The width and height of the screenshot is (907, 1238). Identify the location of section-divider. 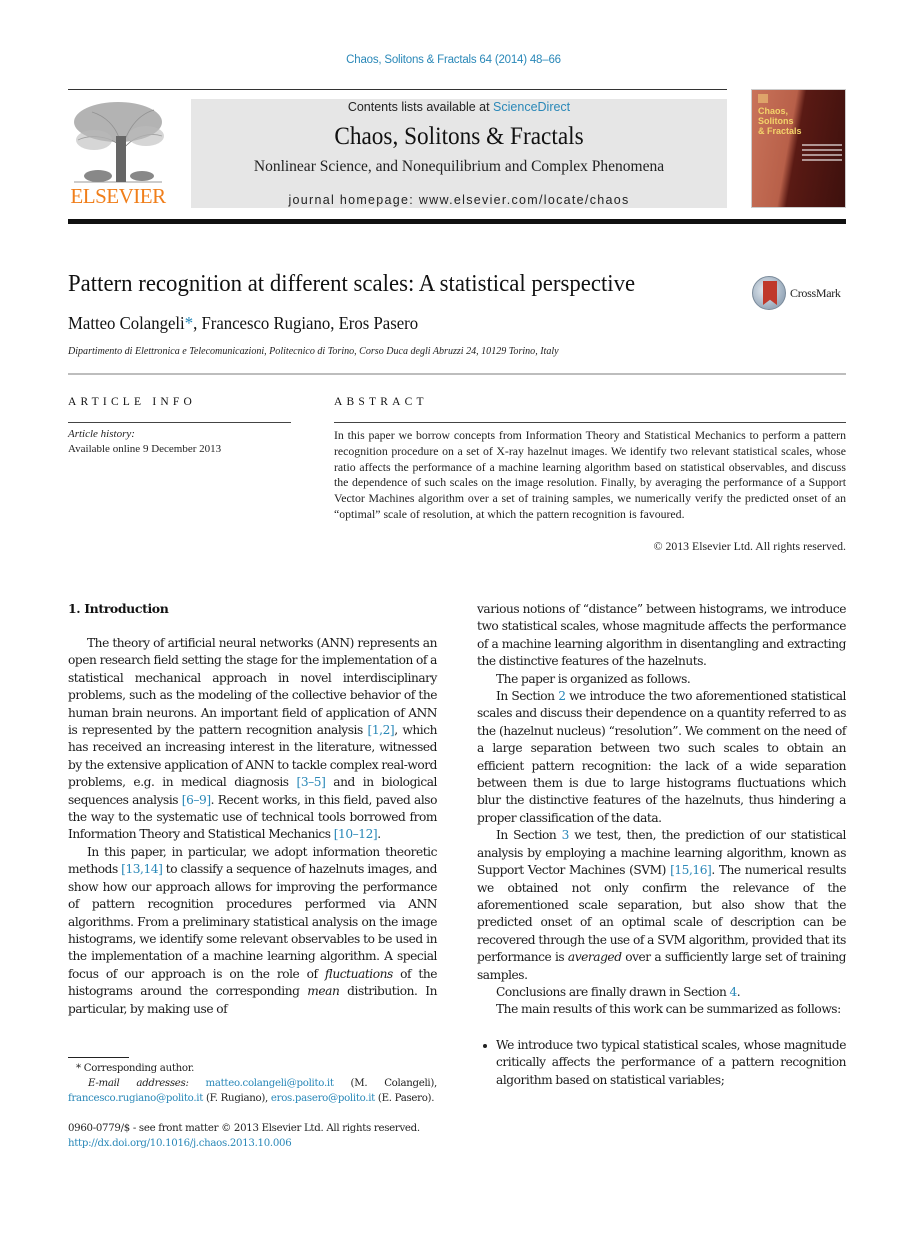
(457, 374).